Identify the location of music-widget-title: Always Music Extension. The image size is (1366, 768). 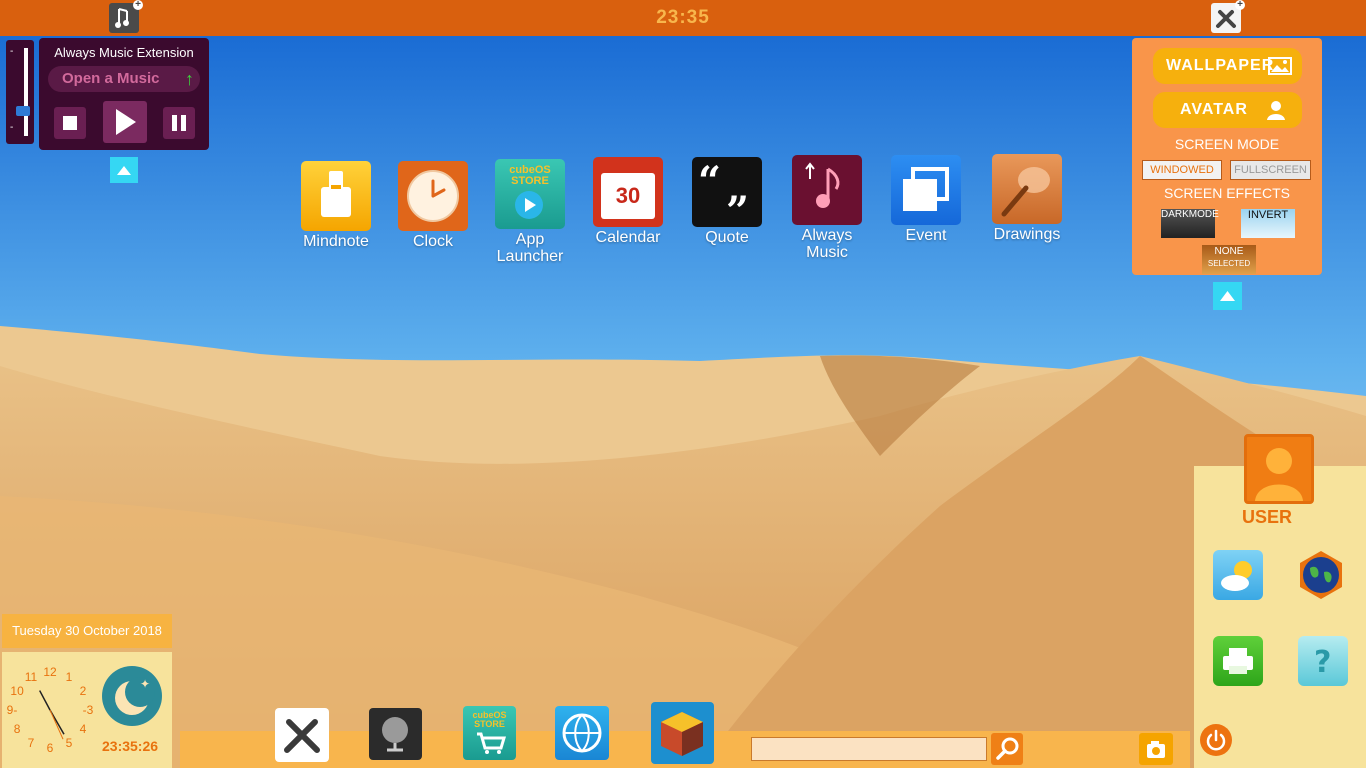
(124, 52).